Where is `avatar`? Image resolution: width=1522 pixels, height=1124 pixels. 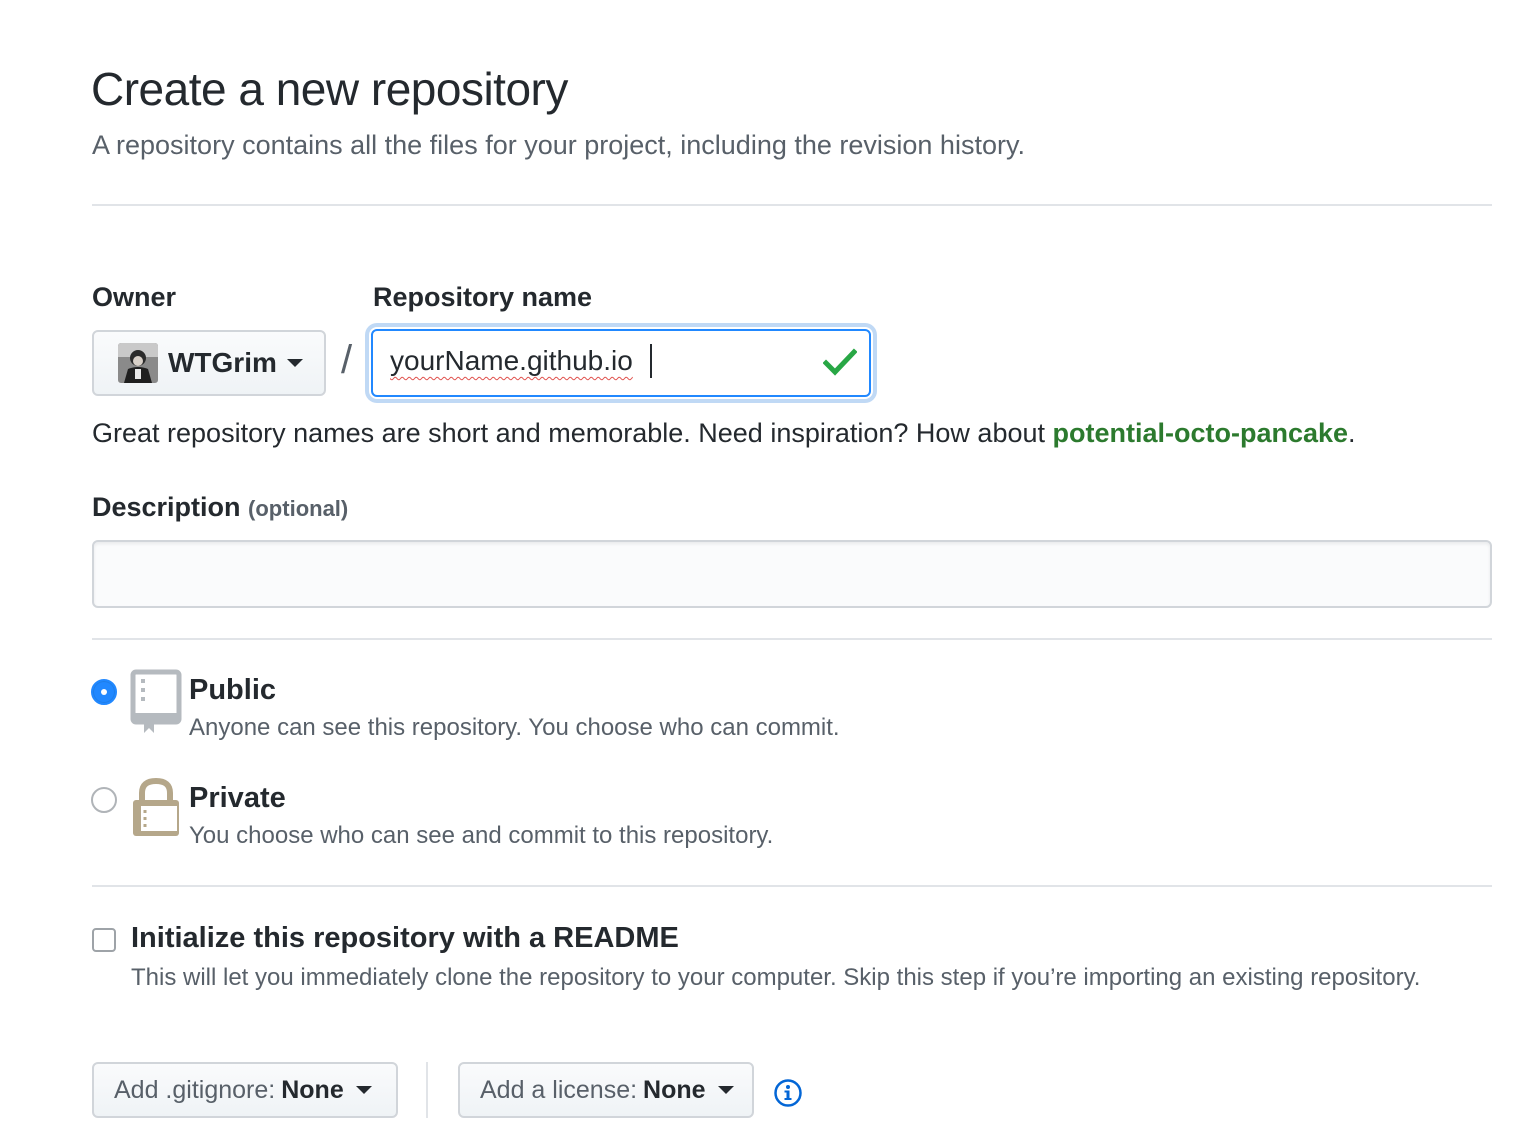 avatar is located at coordinates (138, 363).